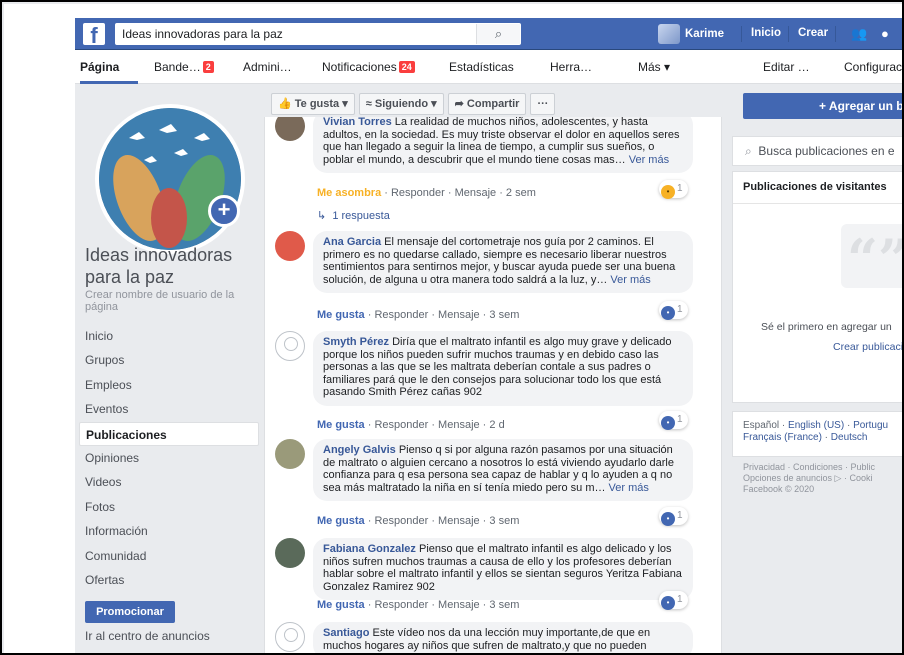  What do you see at coordinates (498, 34) in the screenshot?
I see `search-icon: ⌕` at bounding box center [498, 34].